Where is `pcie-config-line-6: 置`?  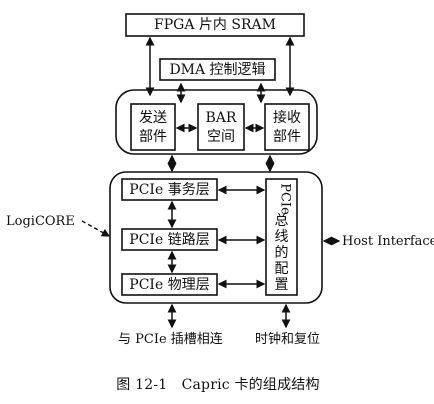 pcie-config-line-6: 置 is located at coordinates (282, 285).